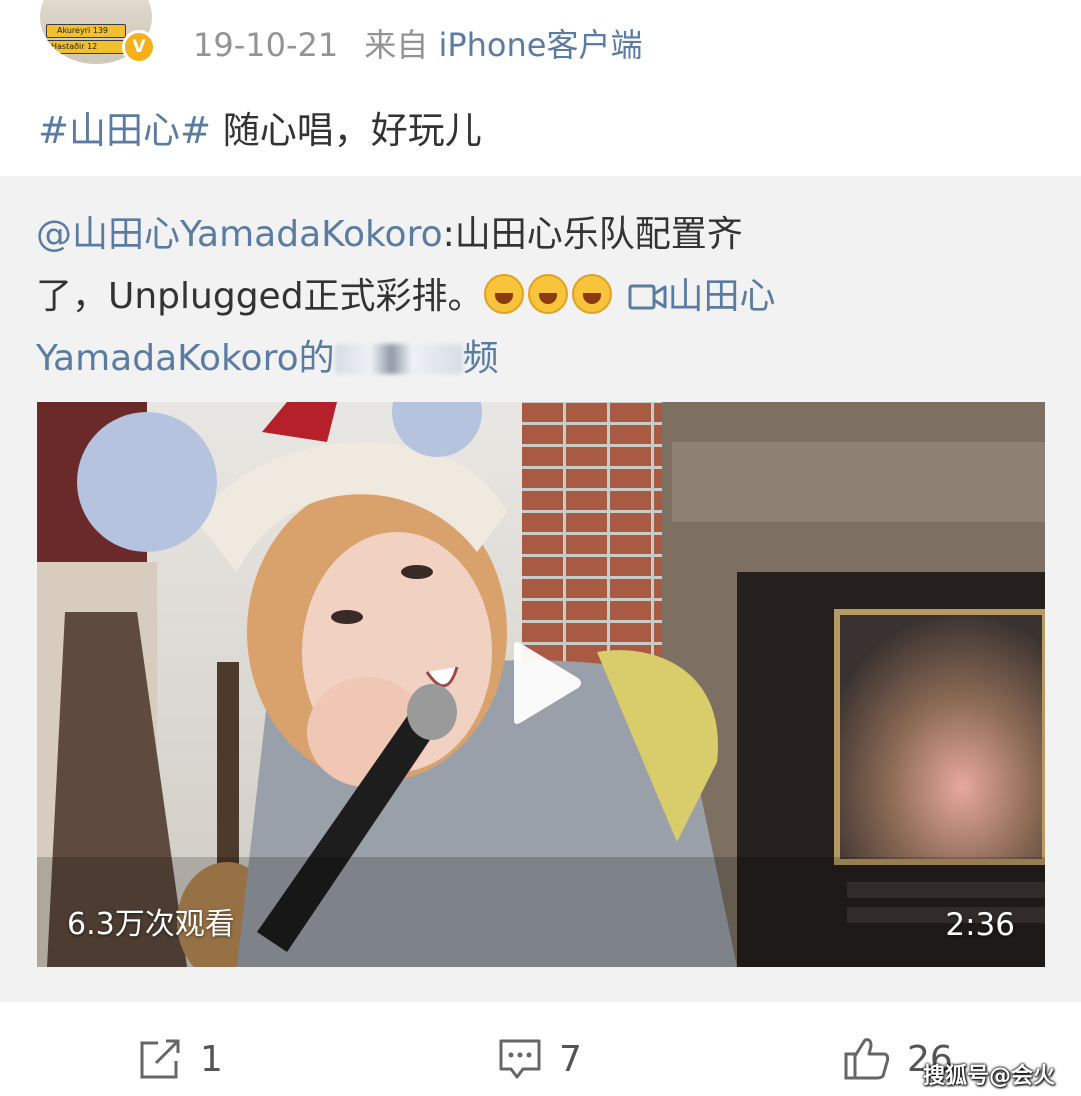 The image size is (1081, 1096). Describe the element at coordinates (239, 234) in the screenshot. I see `mention-link: @山田心YamadaKokoro` at that location.